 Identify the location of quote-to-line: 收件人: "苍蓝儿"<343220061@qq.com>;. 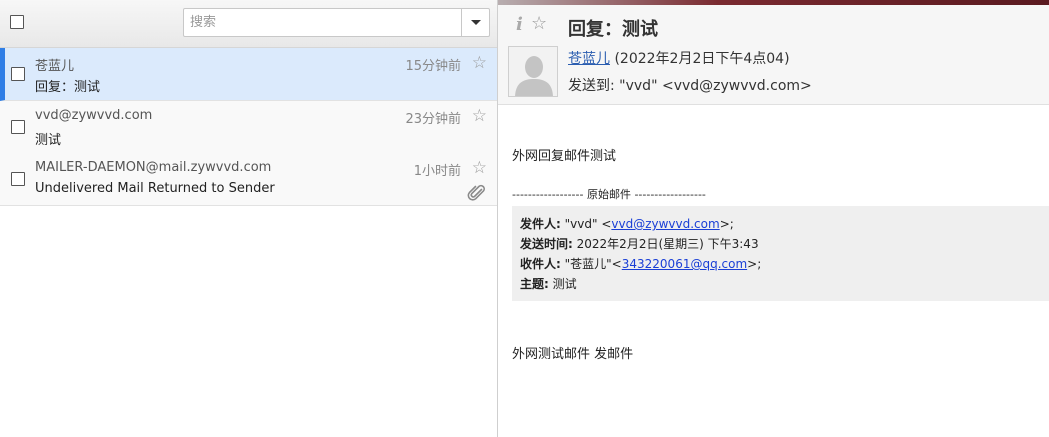
(780, 264).